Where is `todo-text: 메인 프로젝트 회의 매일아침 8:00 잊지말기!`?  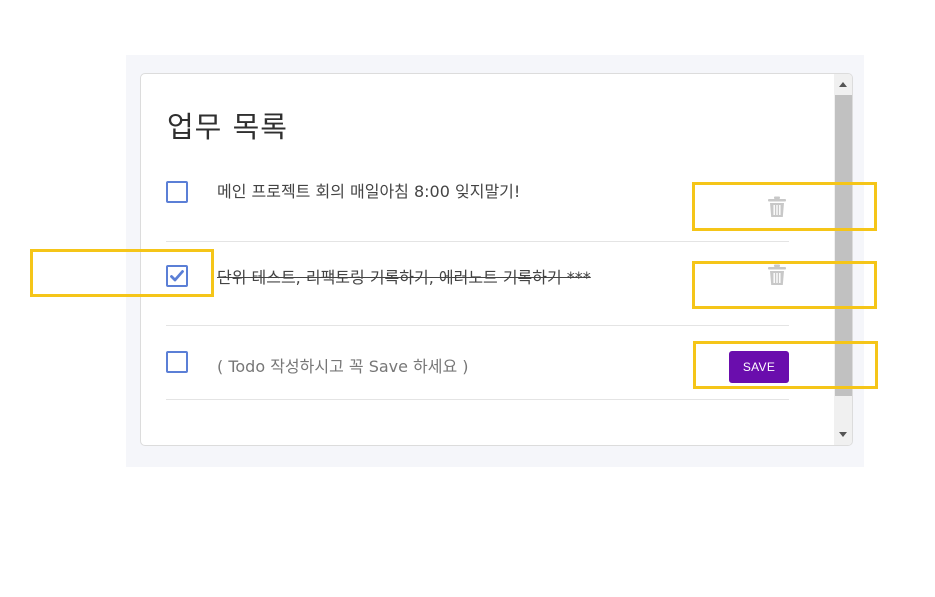 todo-text: 메인 프로젝트 회의 매일아침 8:00 잊지말기! is located at coordinates (369, 191).